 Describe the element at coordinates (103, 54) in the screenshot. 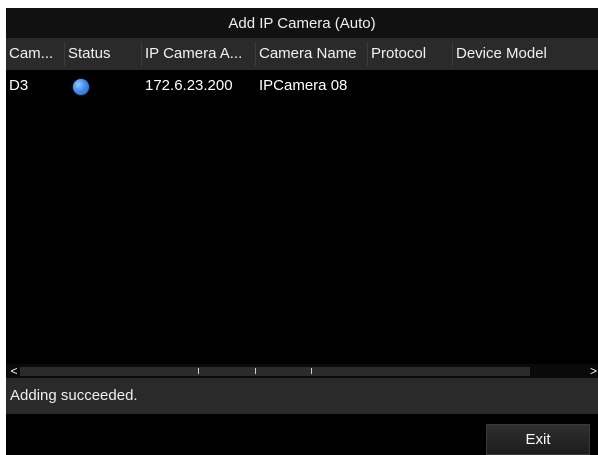

I see `column-header-status: Status` at that location.